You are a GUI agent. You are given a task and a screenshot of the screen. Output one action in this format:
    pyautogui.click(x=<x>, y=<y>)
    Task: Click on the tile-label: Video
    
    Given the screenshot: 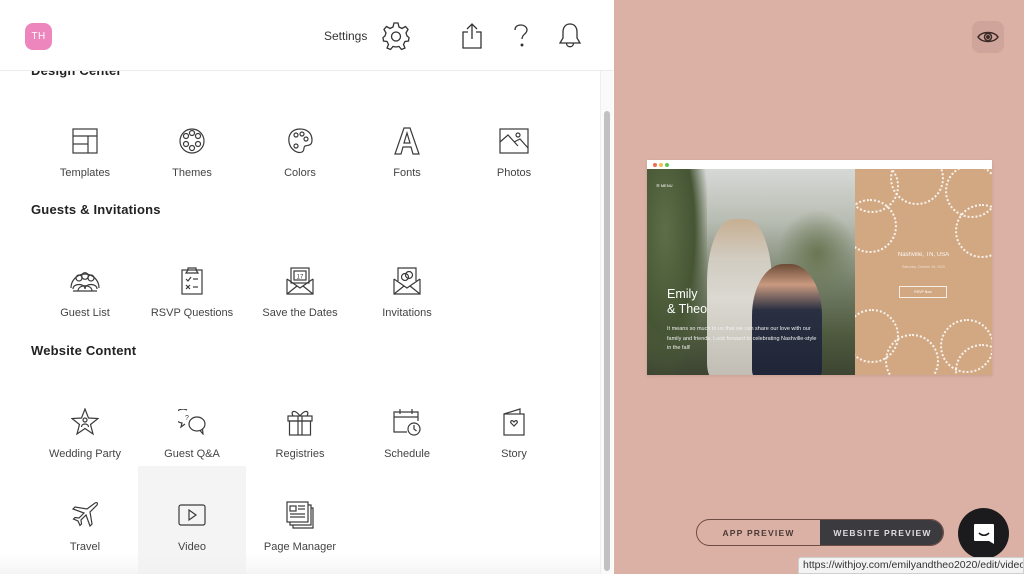 What is the action you would take?
    pyautogui.click(x=192, y=547)
    